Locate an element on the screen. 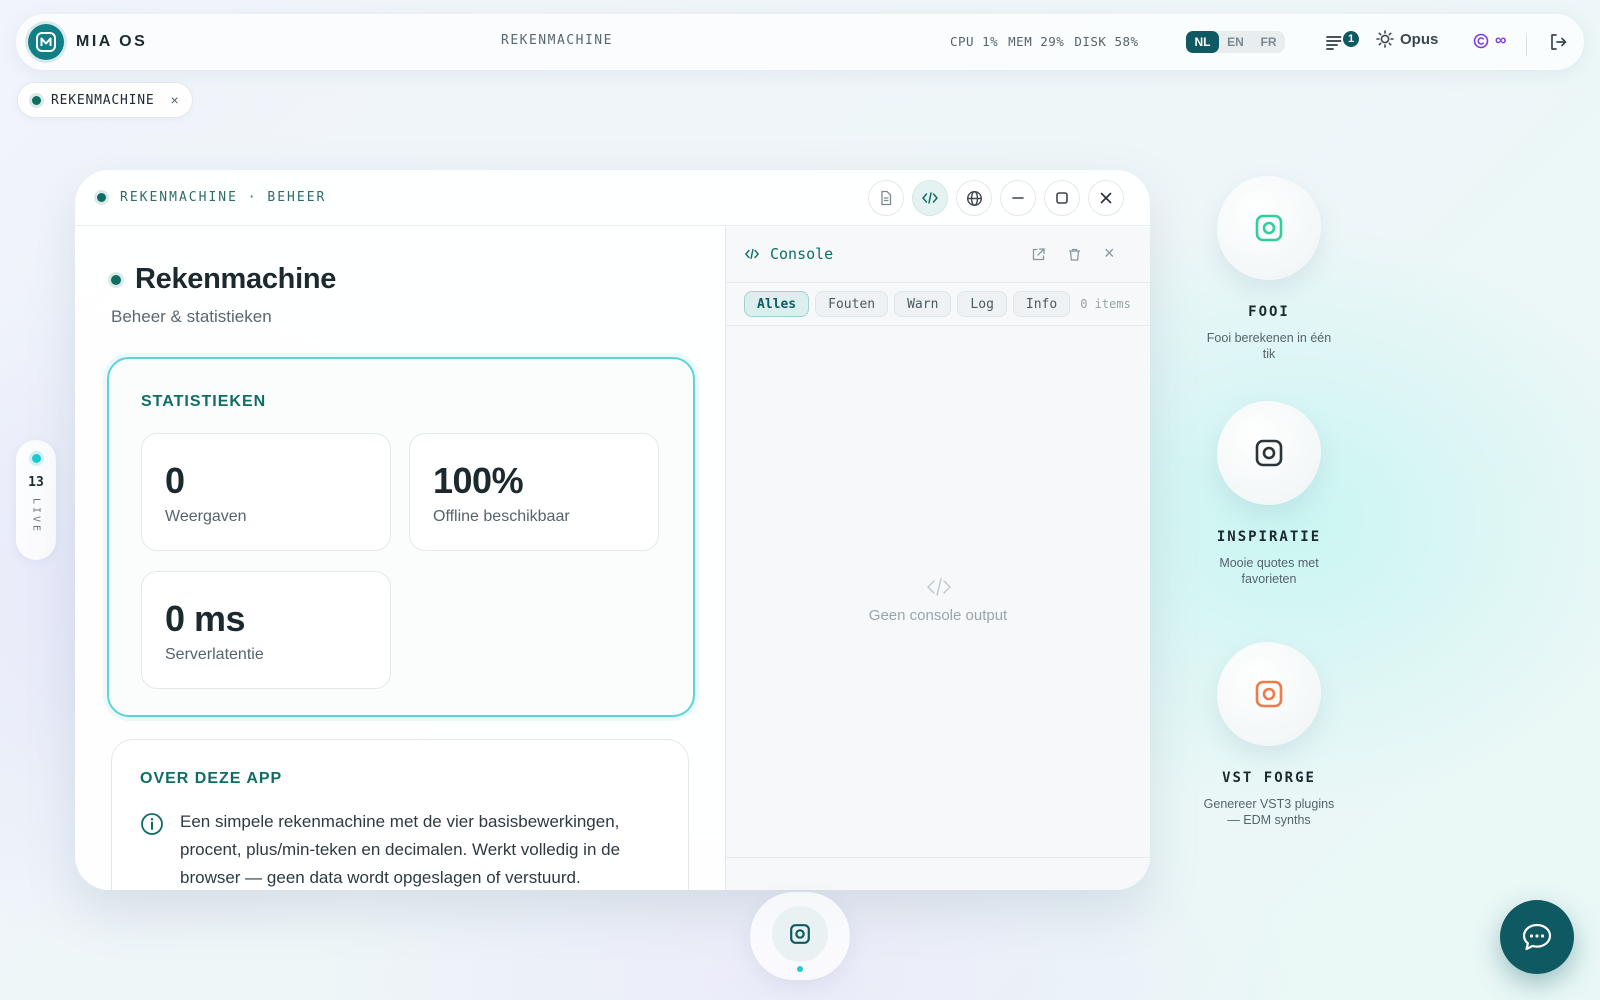  stats-title: STATISTIEKEN is located at coordinates (204, 401).